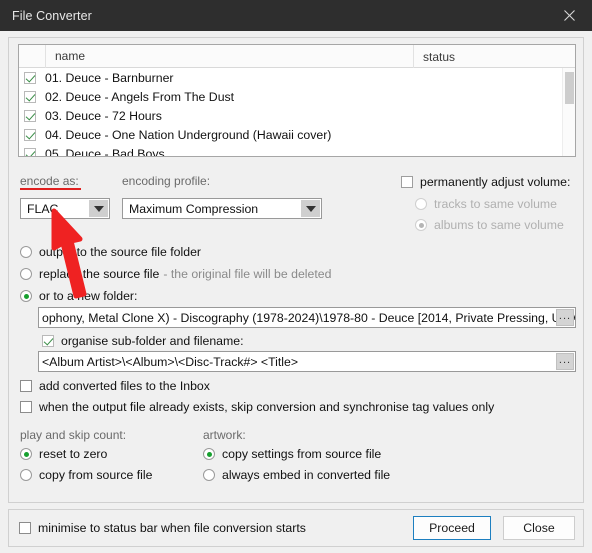 The width and height of the screenshot is (592, 553). Describe the element at coordinates (539, 528) in the screenshot. I see `close-button: Close` at that location.